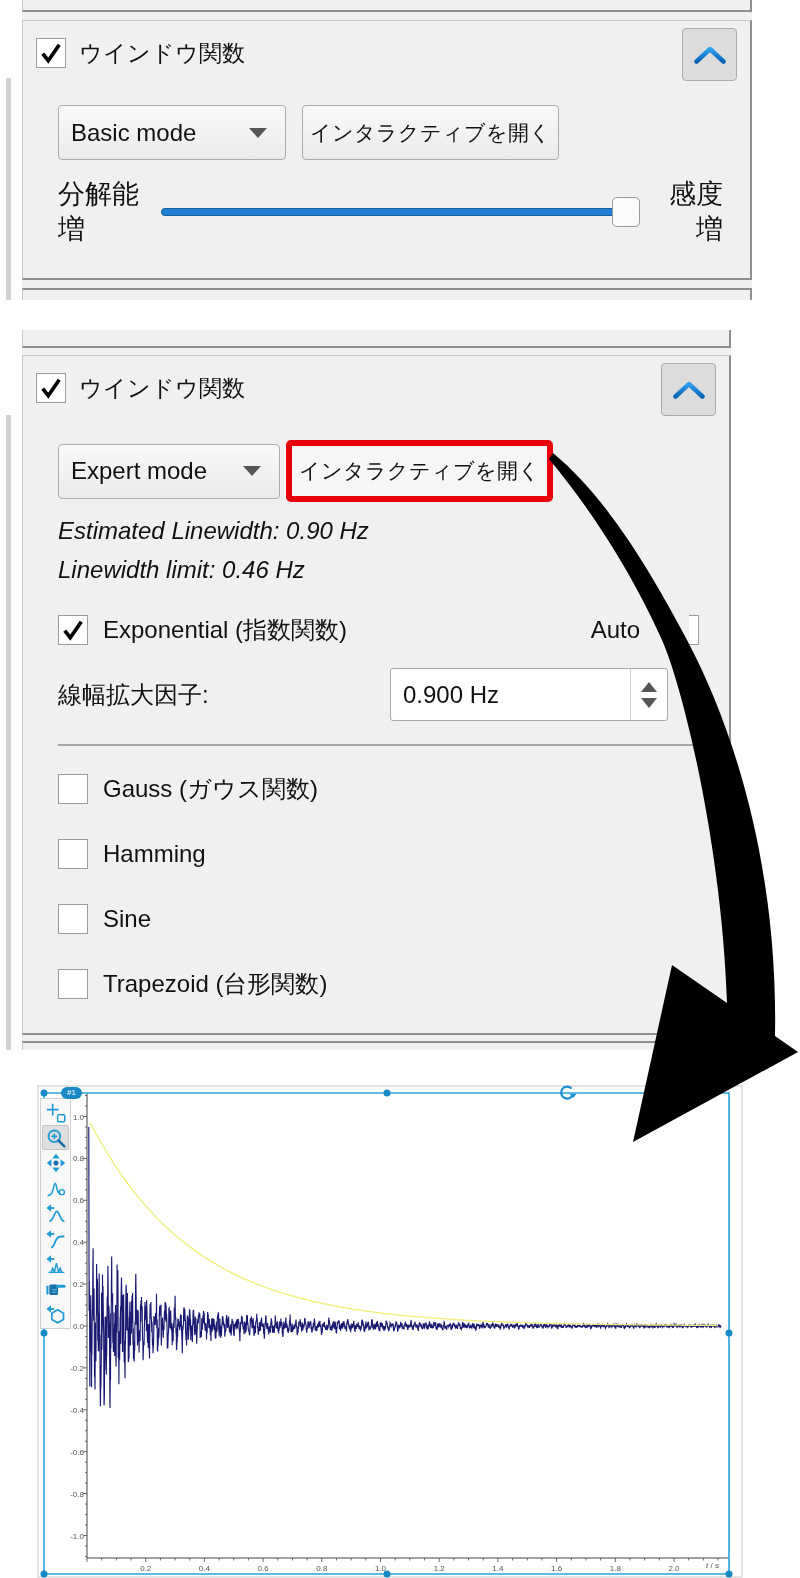  I want to click on axis-tick-label: -0.8, so click(77, 1494).